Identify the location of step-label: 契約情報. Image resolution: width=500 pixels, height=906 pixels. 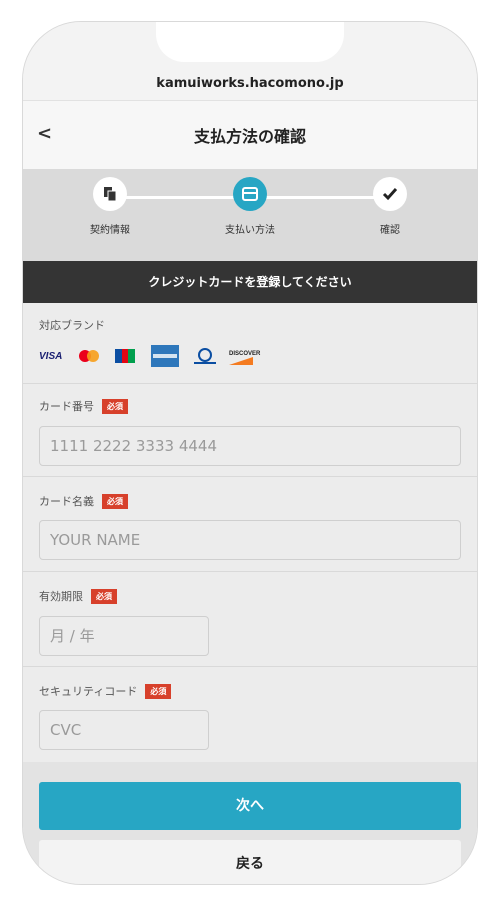
(110, 230).